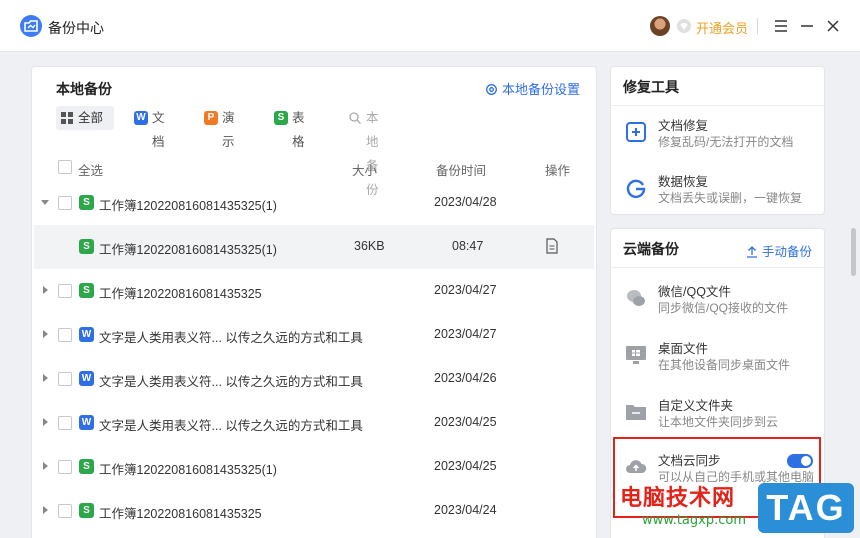 The height and width of the screenshot is (538, 860). I want to click on data-recovery-title: 数据恢复, so click(683, 182).